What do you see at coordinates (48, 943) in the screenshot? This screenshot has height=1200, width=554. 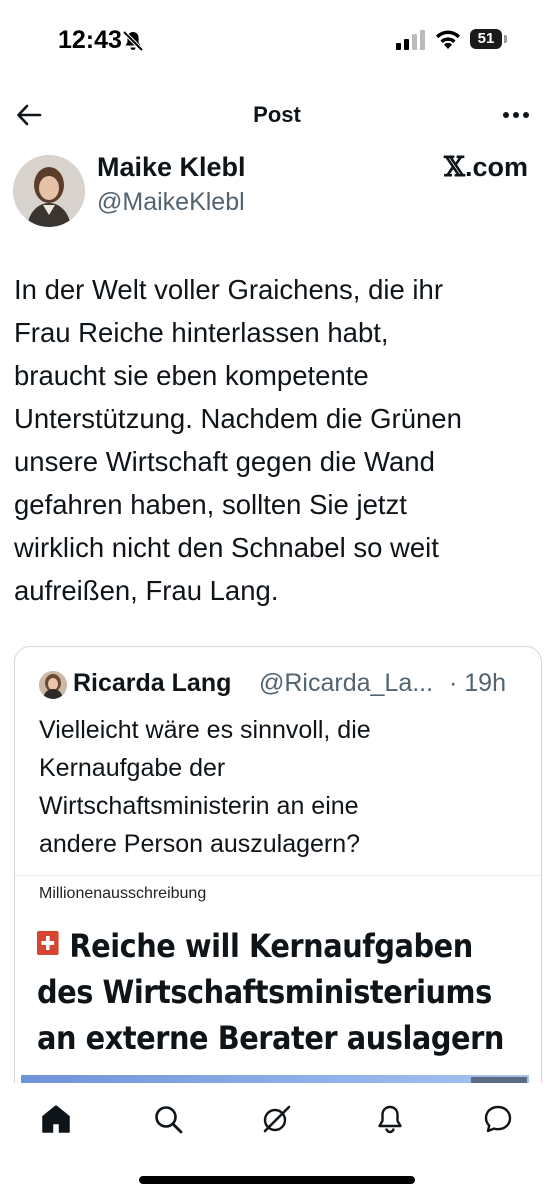 I see `plus-badge-icon` at bounding box center [48, 943].